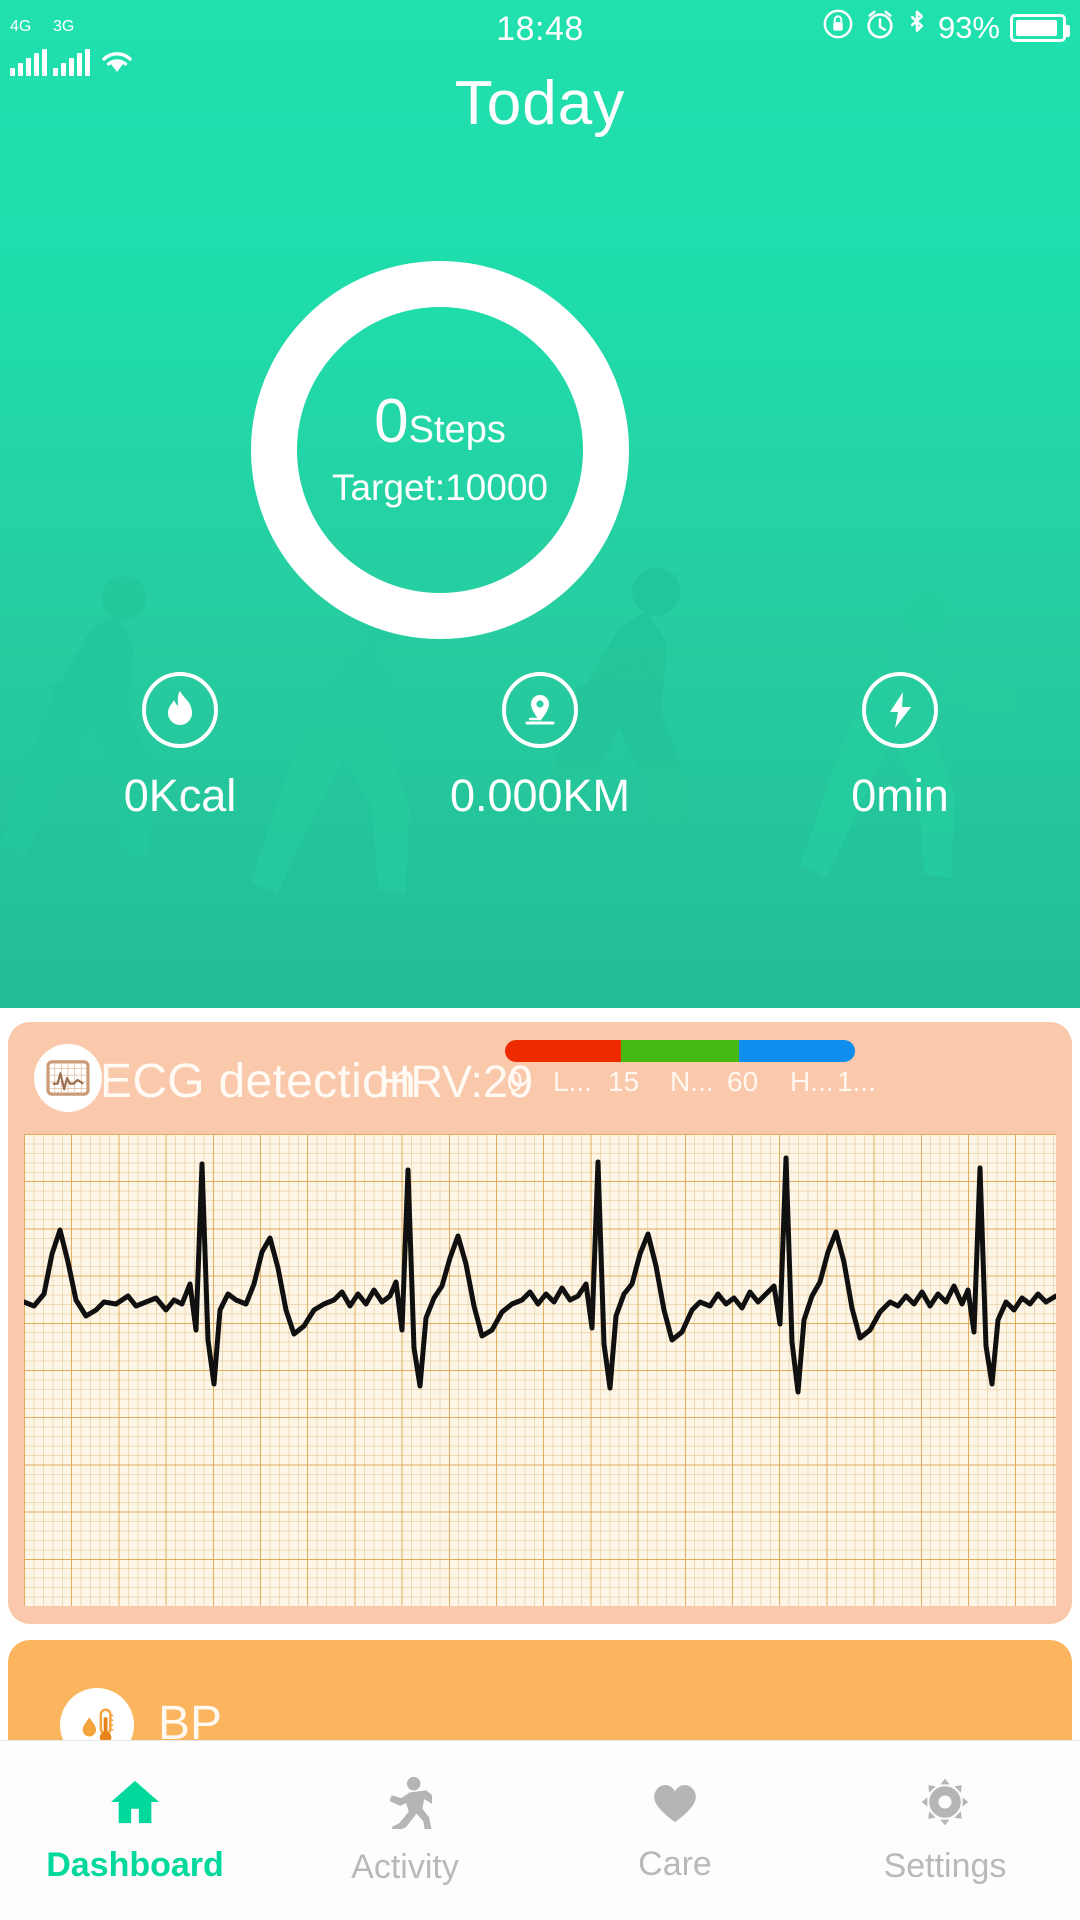 The width and height of the screenshot is (1080, 1920). What do you see at coordinates (945, 1865) in the screenshot?
I see `tab-settings-label: Settings` at bounding box center [945, 1865].